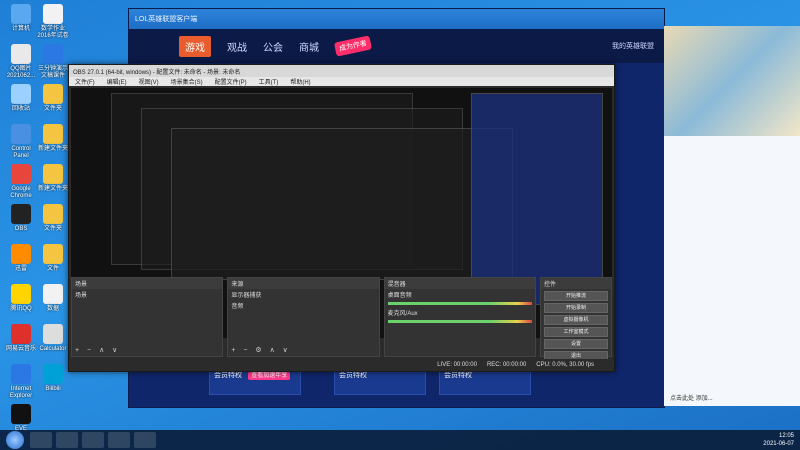 The image size is (800, 450). Describe the element at coordinates (166, 19) in the screenshot. I see `app-title: LOL英雄联盟客户端` at that location.